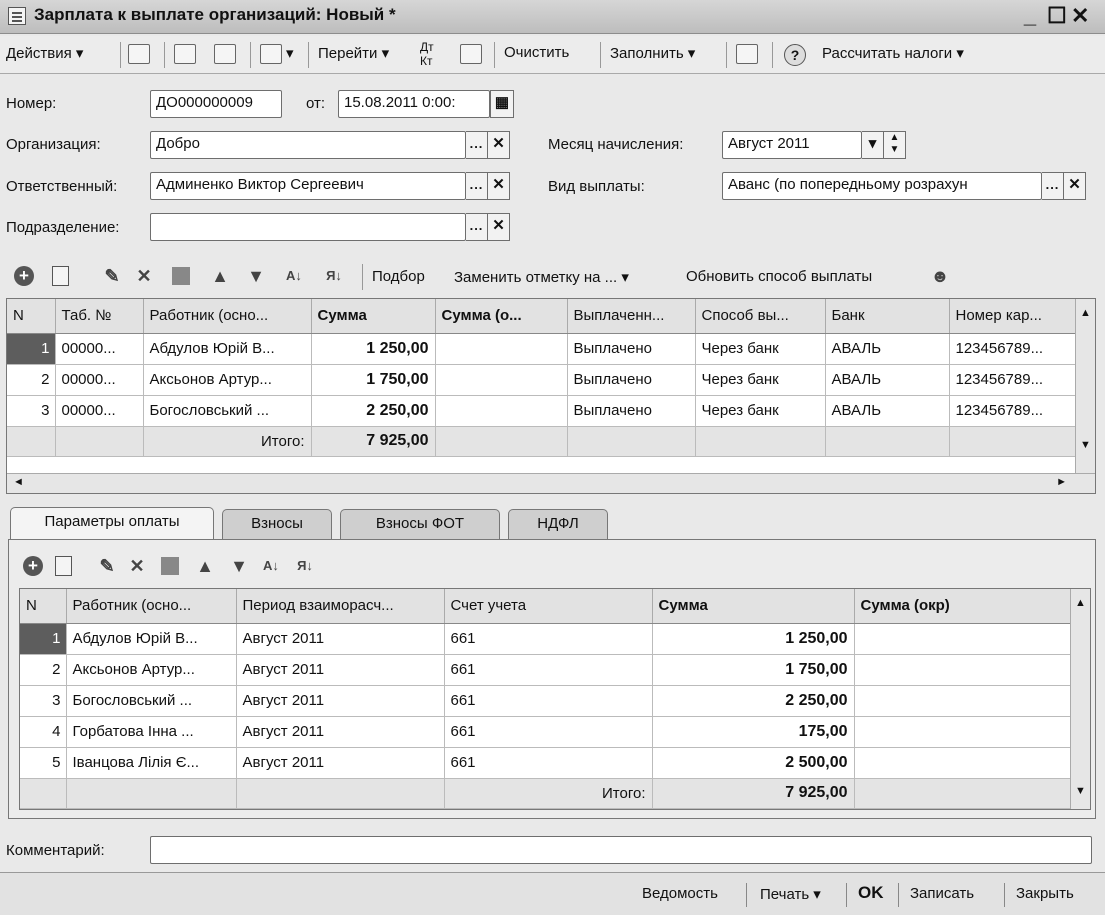  What do you see at coordinates (353, 53) in the screenshot?
I see `goto-menu: Перейти ▾` at bounding box center [353, 53].